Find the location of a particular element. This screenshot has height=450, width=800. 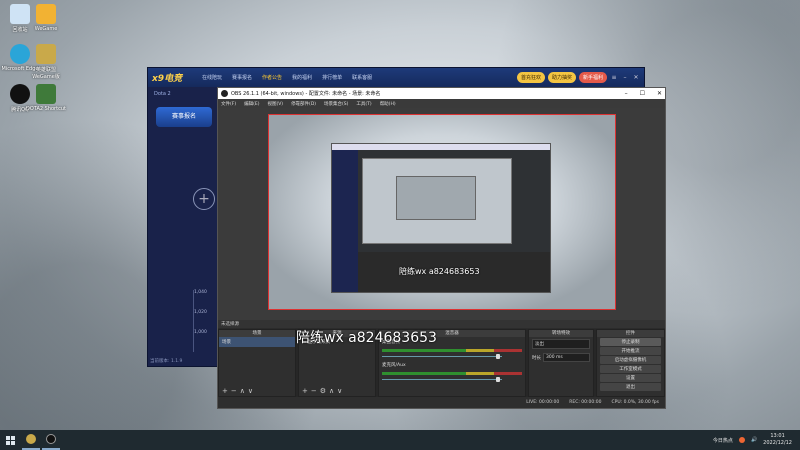

menu-tools: 工具(T) is located at coordinates (363, 104).